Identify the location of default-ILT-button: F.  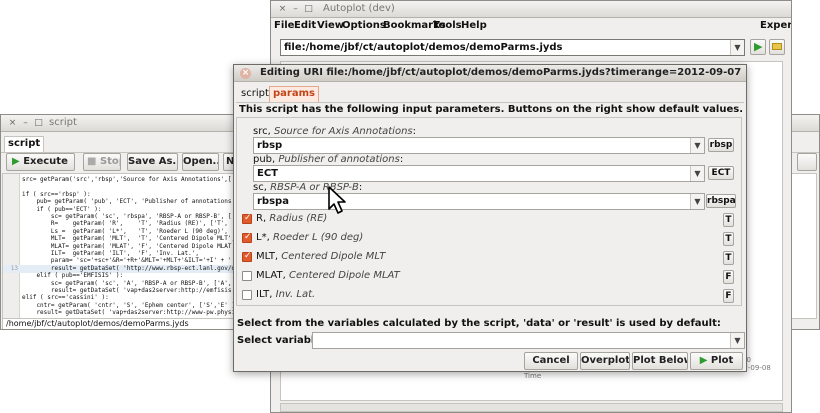
(728, 296).